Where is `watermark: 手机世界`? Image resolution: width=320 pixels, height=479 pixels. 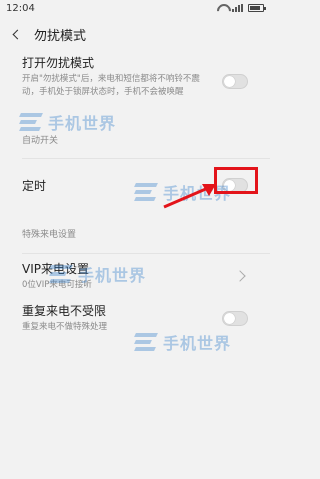 watermark: 手机世界 is located at coordinates (68, 122).